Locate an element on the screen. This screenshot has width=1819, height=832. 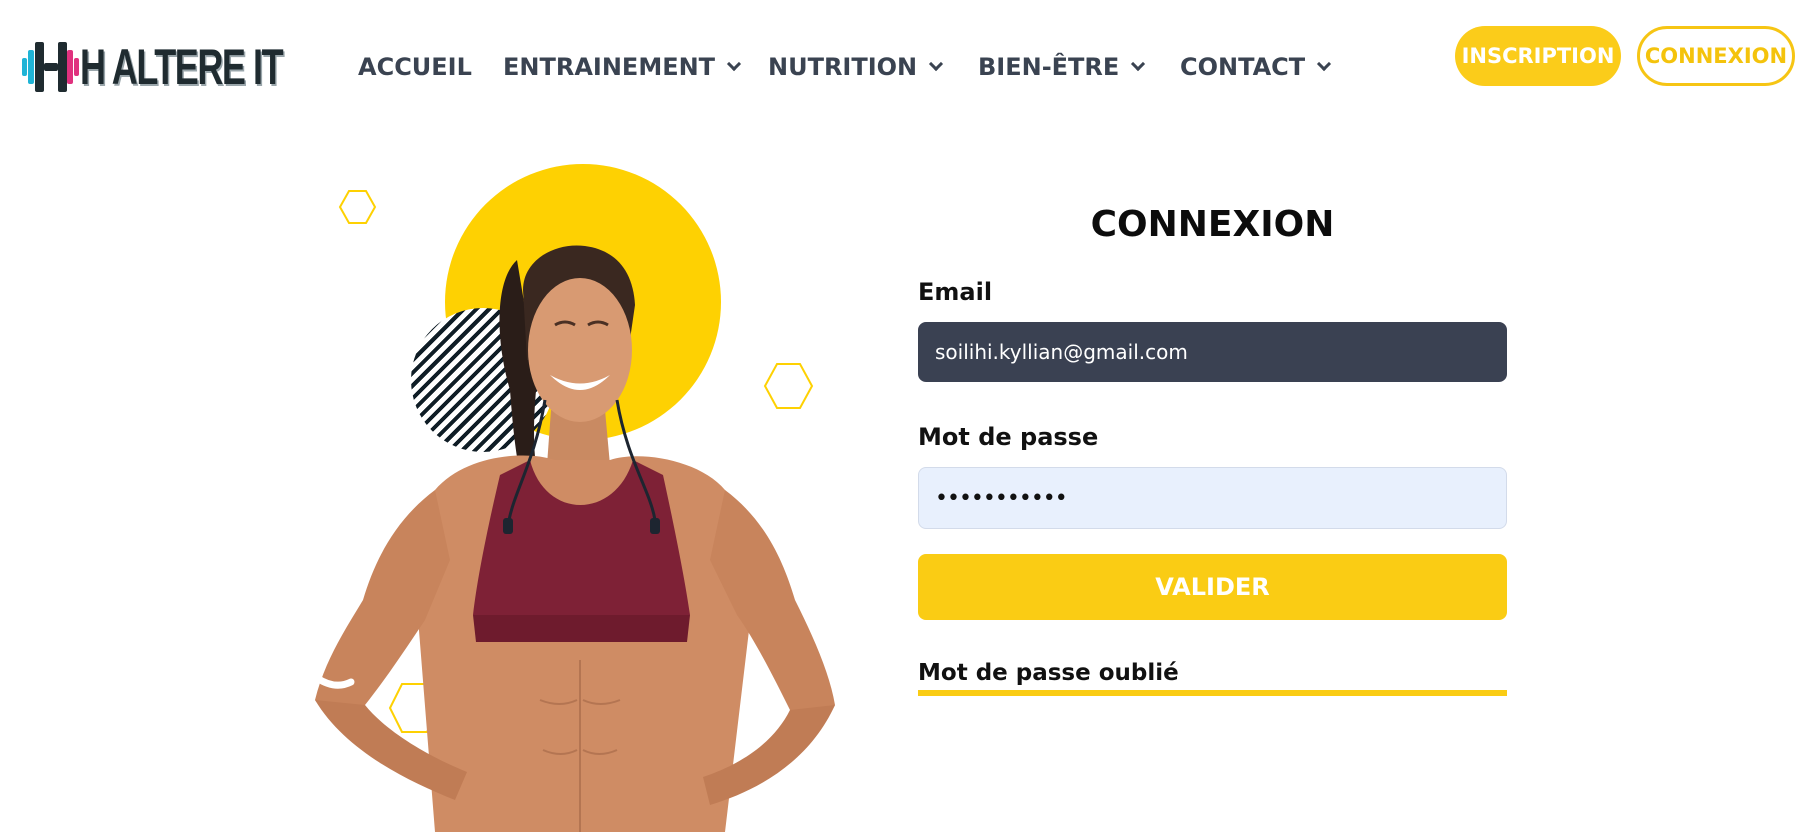
dumbbell-icon is located at coordinates (50, 67).